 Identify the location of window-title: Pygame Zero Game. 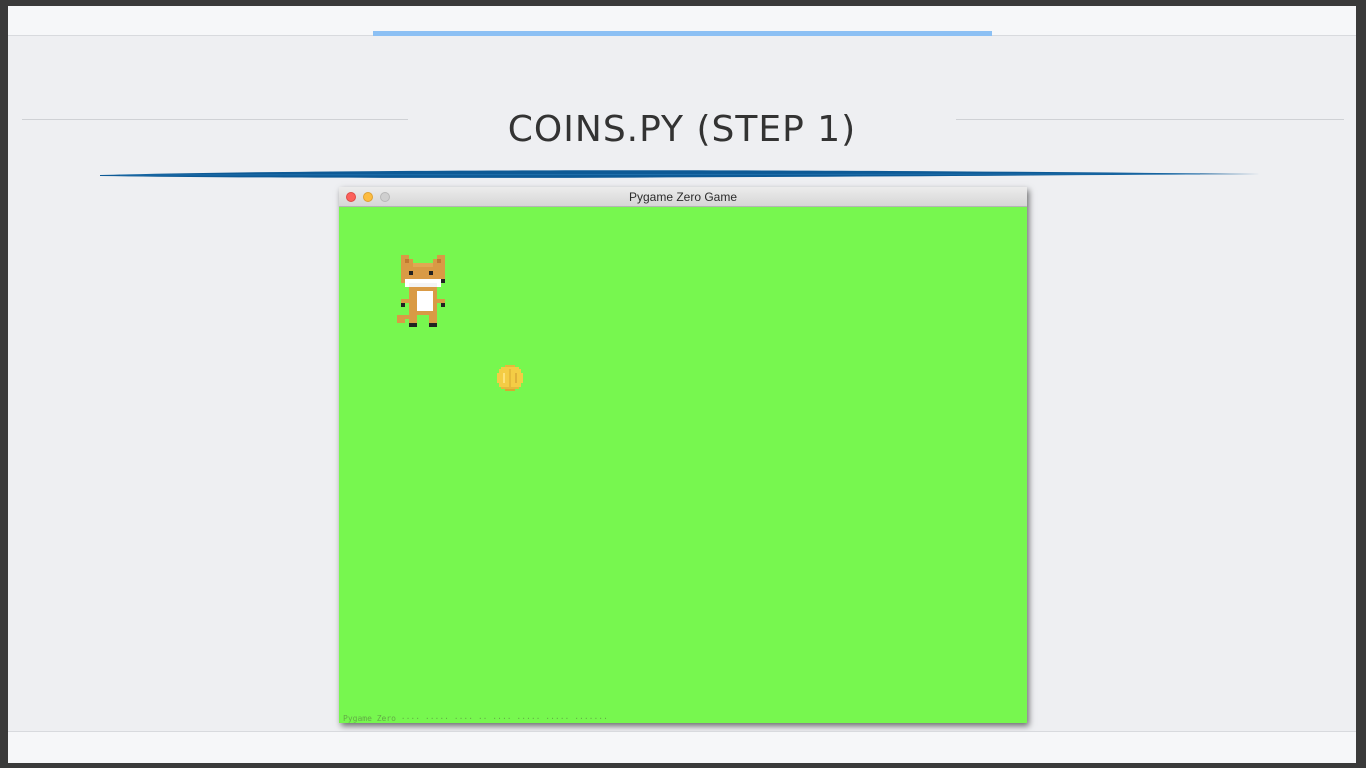
(683, 197).